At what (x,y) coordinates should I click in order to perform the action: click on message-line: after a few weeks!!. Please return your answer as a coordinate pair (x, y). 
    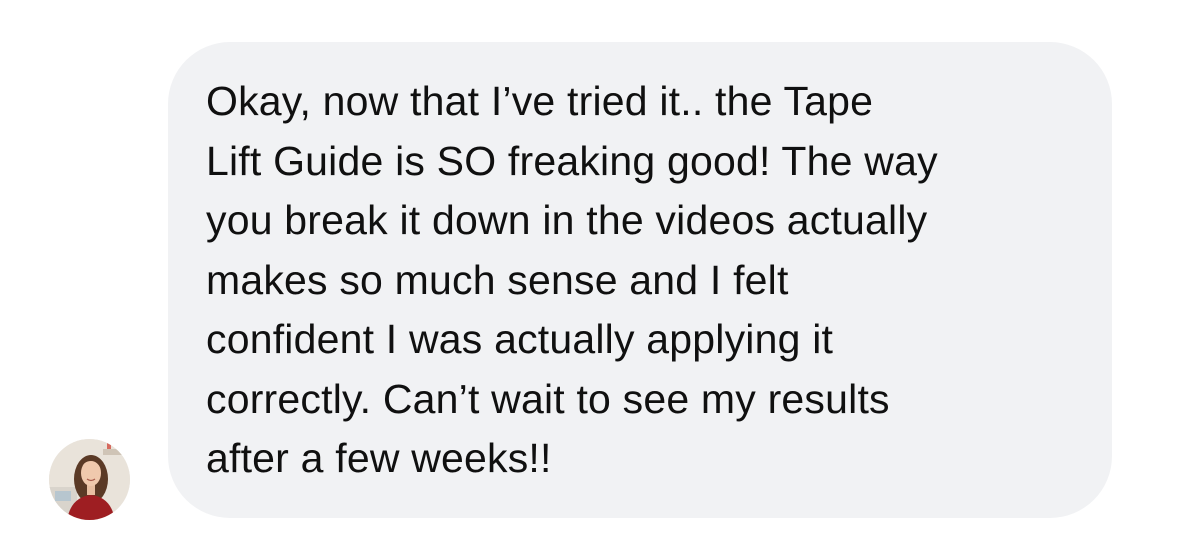
    Looking at the image, I should click on (379, 458).